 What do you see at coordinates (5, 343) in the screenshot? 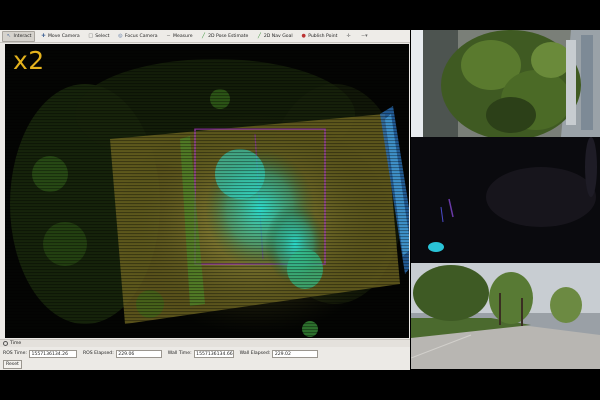
I see `clock-icon` at bounding box center [5, 343].